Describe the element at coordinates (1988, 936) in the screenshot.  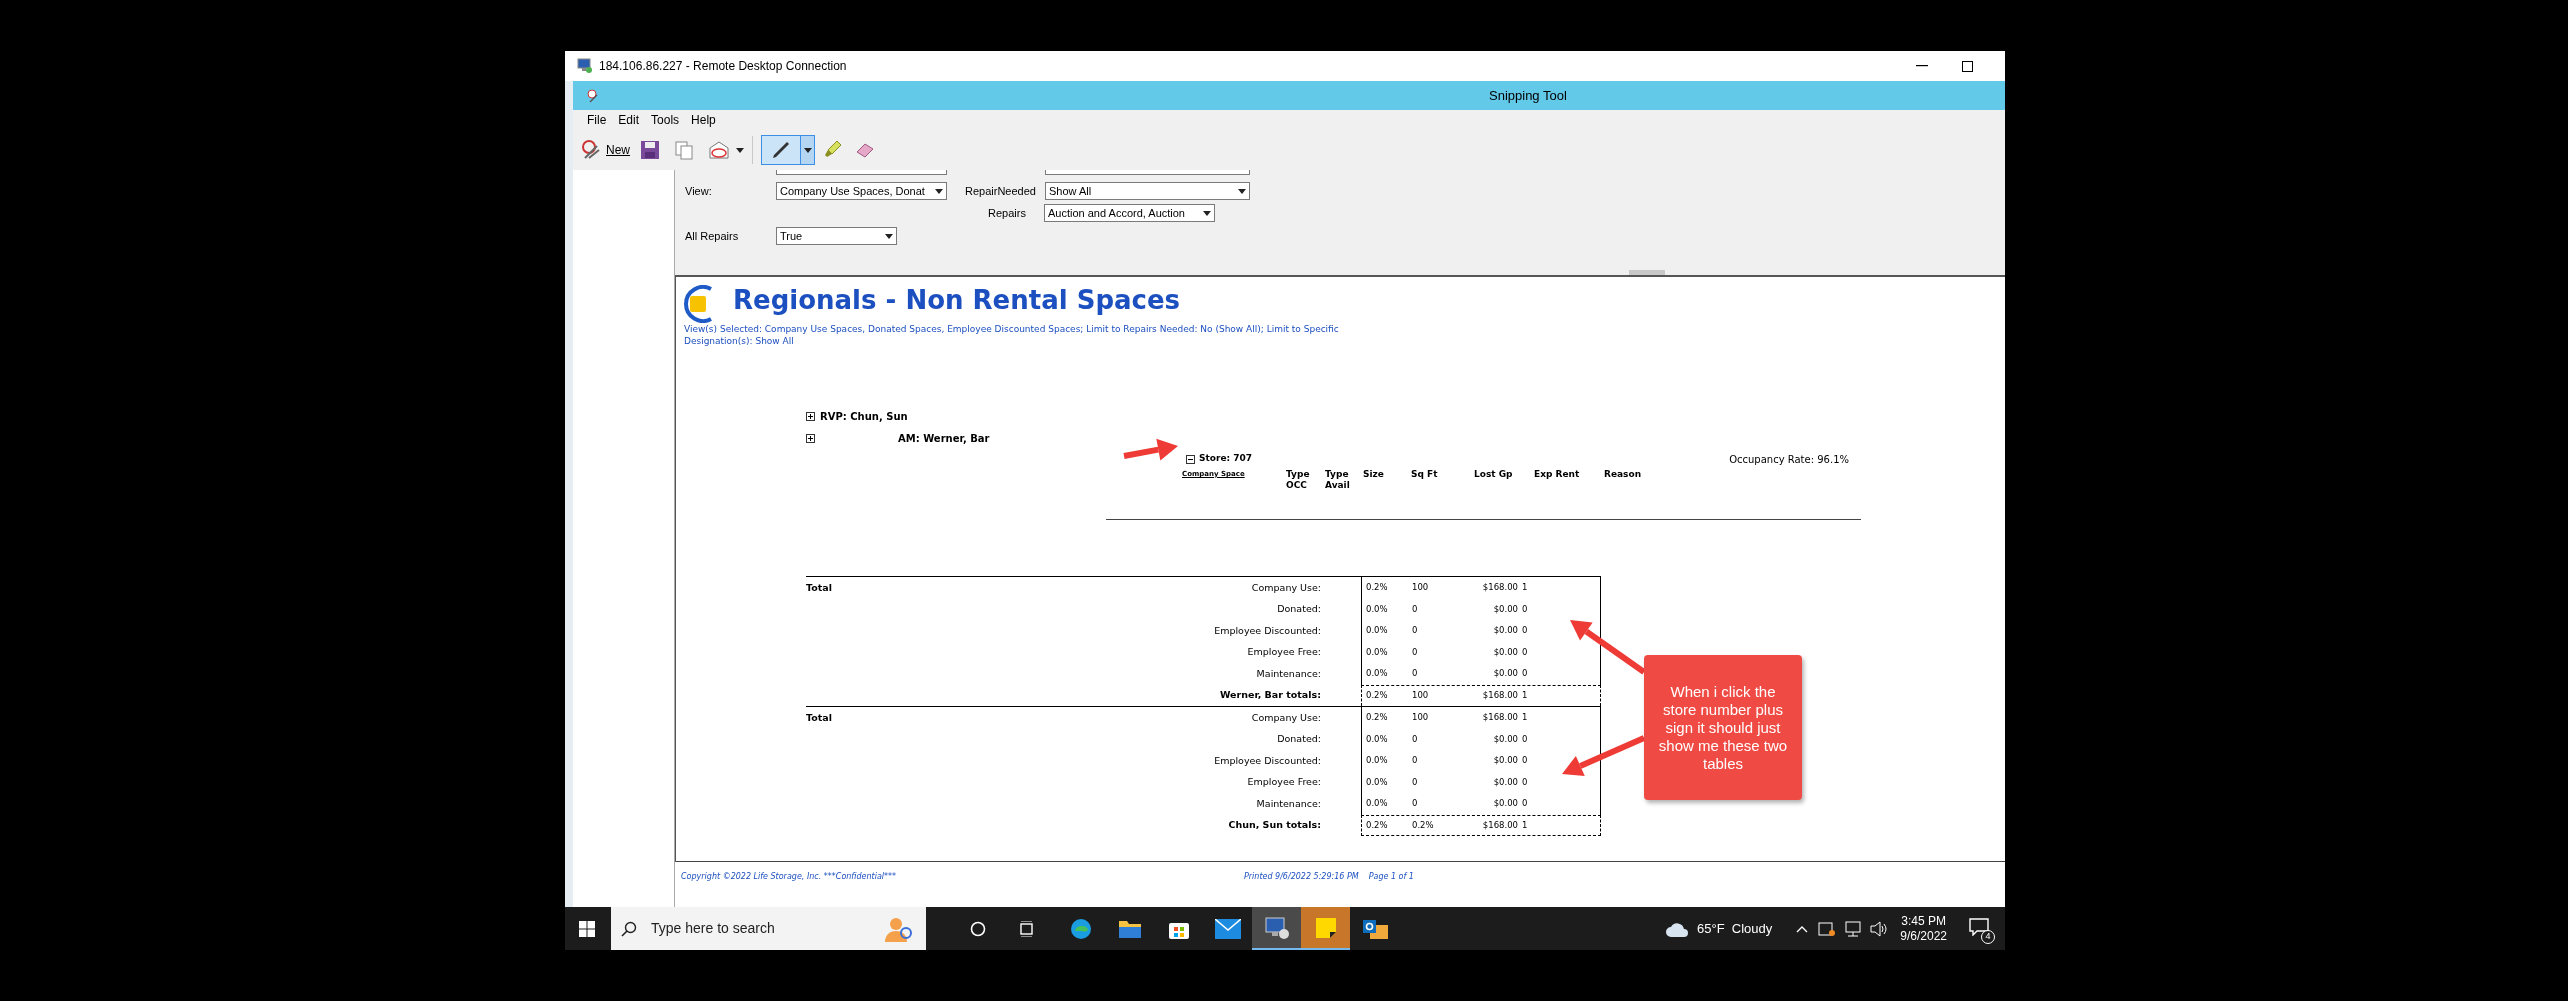
I see `notification-count: 4` at that location.